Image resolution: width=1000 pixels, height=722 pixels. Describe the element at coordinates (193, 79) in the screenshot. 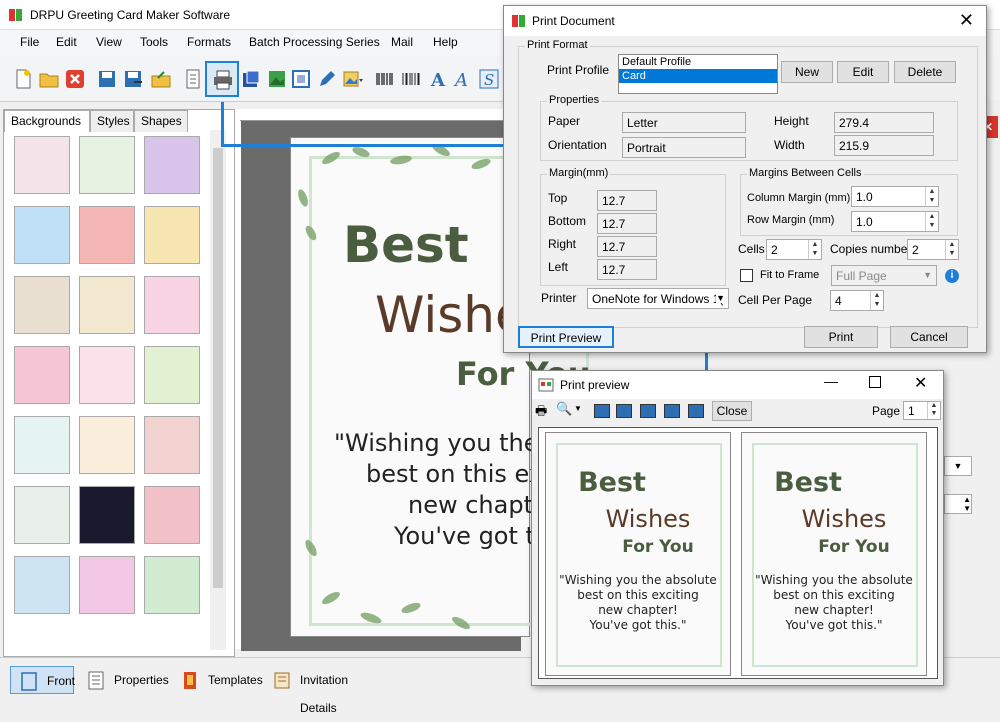

I see `properties-icon` at that location.